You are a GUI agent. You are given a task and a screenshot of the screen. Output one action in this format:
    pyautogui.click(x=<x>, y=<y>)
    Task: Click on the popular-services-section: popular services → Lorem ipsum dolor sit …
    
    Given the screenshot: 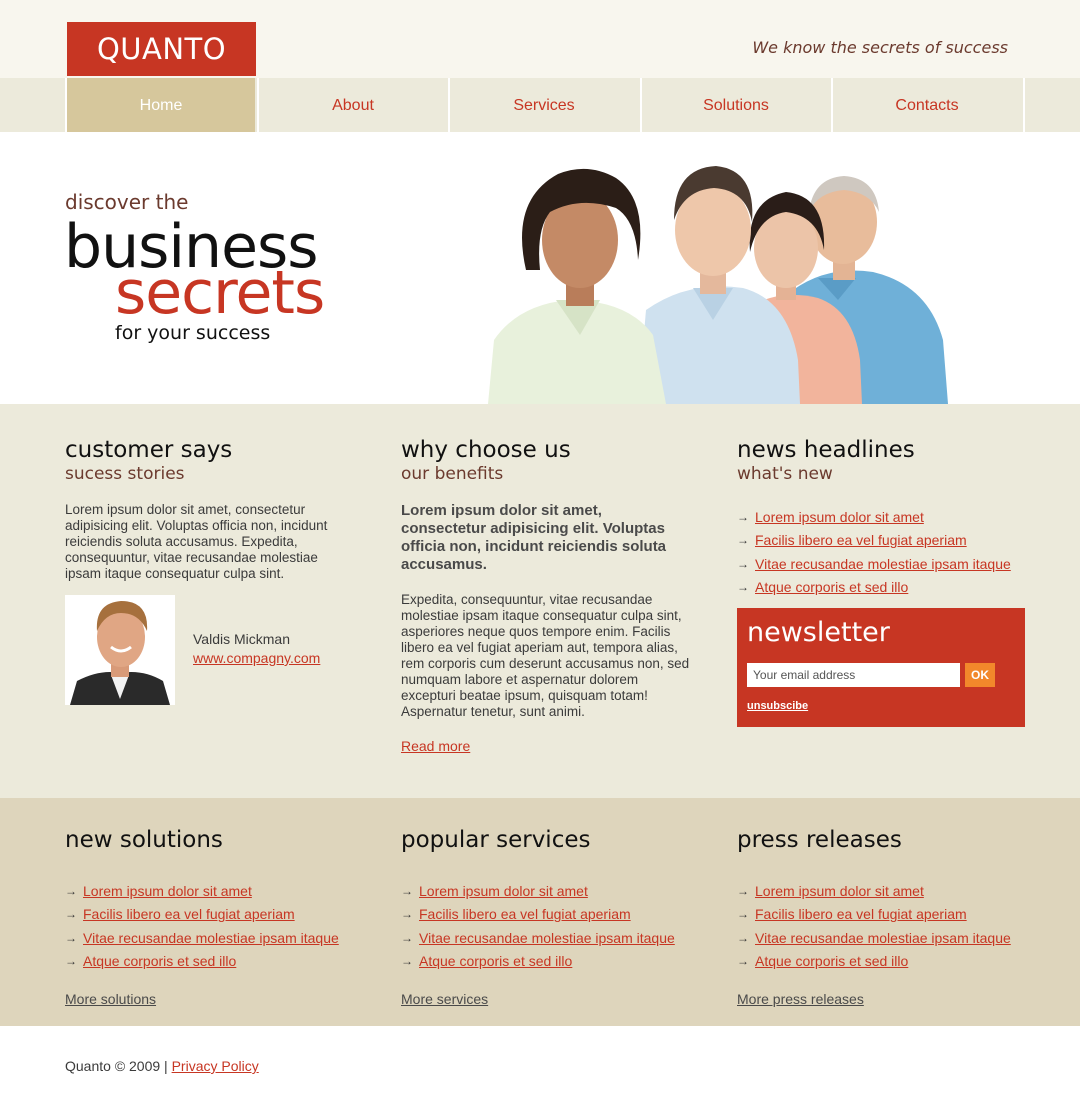 What is the action you would take?
    pyautogui.click(x=546, y=902)
    